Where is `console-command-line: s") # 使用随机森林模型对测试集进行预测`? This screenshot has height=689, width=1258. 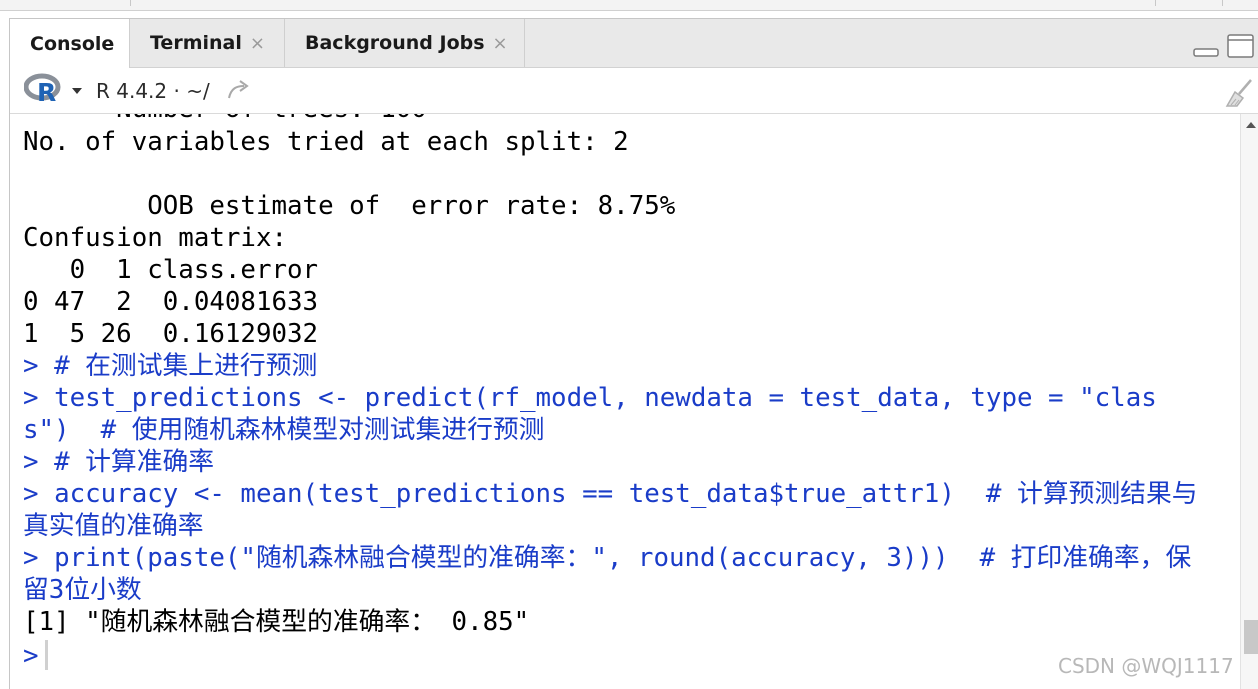
console-command-line: s") # 使用随机森林模型对测试集进行预测 is located at coordinates (284, 430).